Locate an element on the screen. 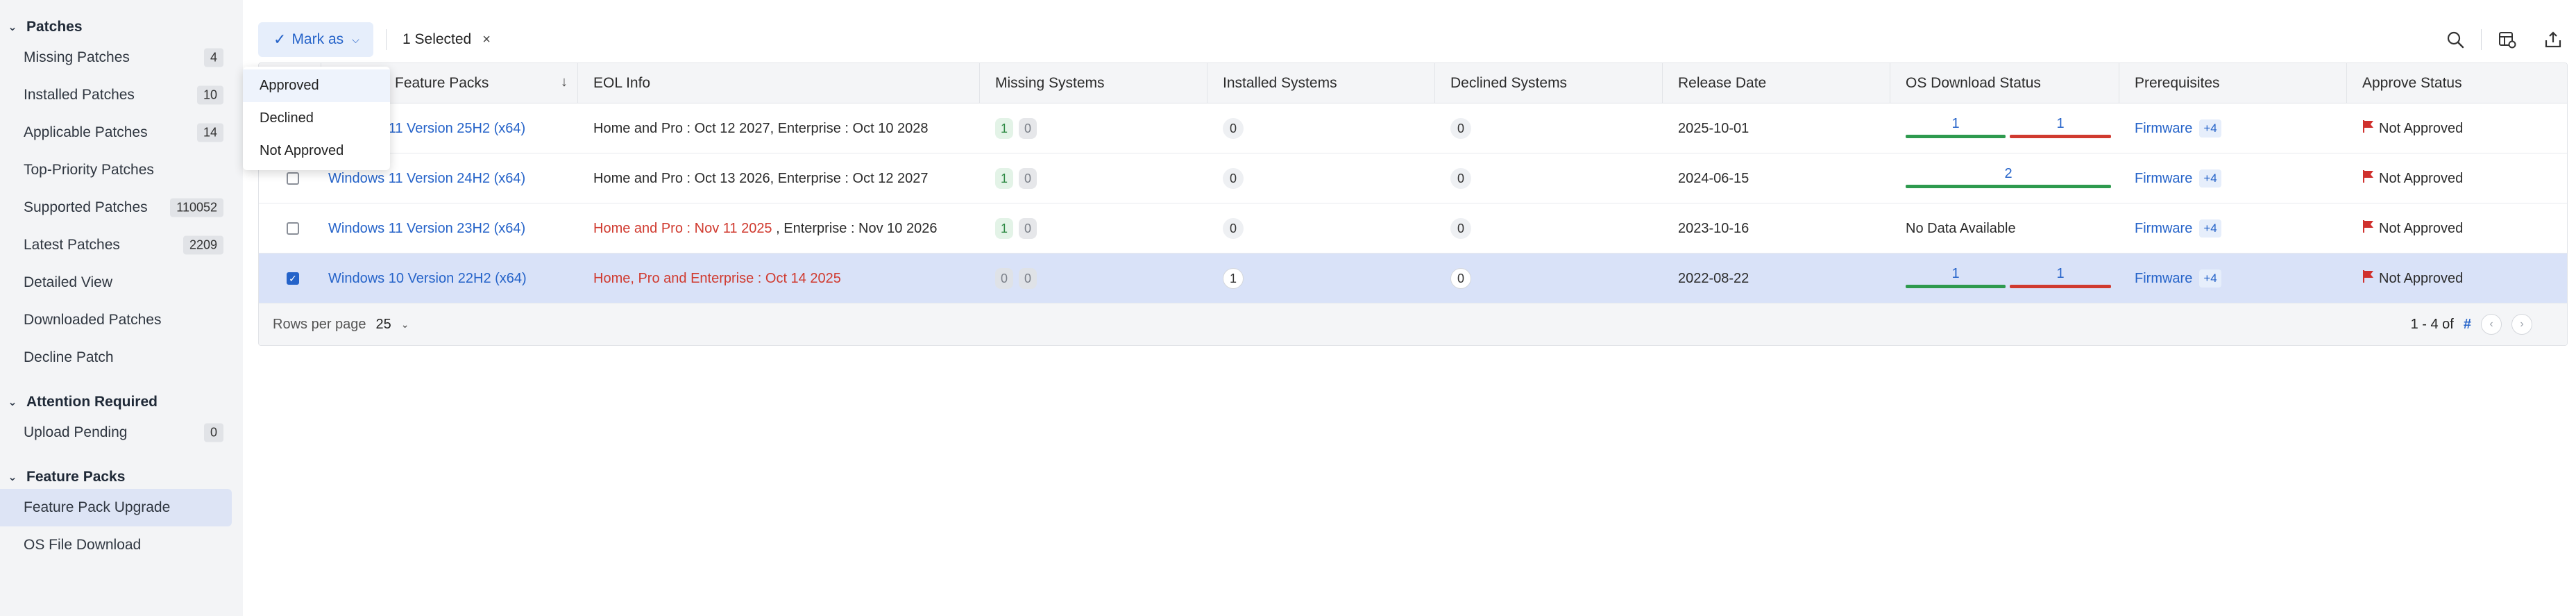 This screenshot has width=2576, height=616. sidebar-item-label: Upload Pending is located at coordinates (76, 432).